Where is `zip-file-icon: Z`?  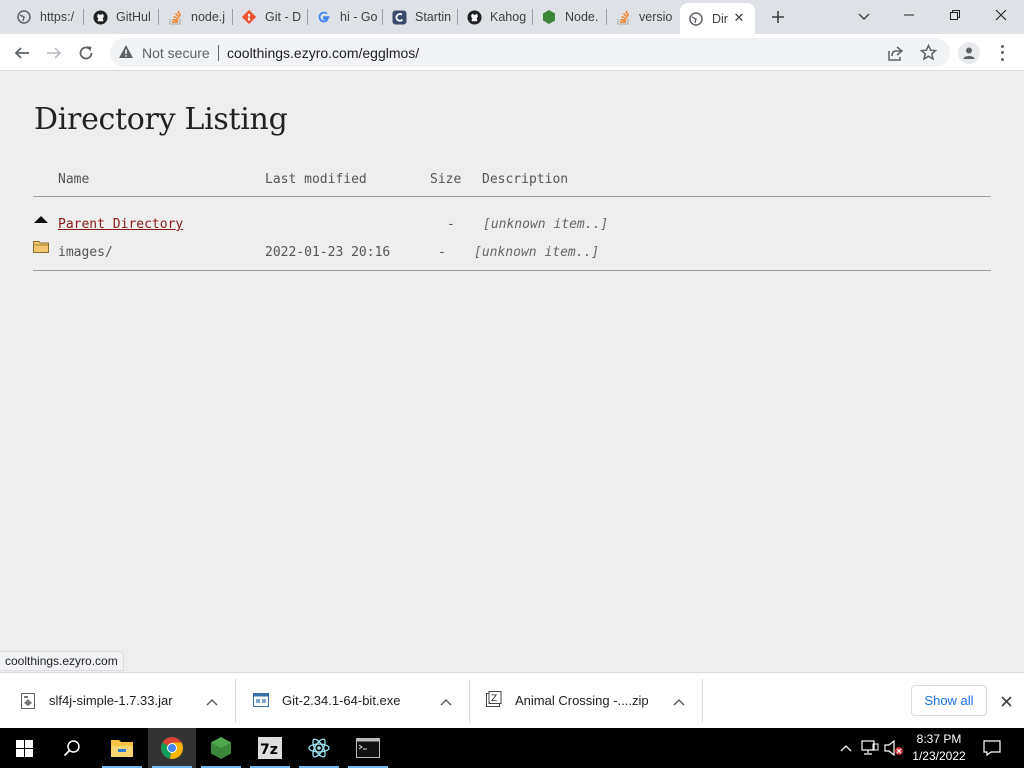 zip-file-icon: Z is located at coordinates (494, 700).